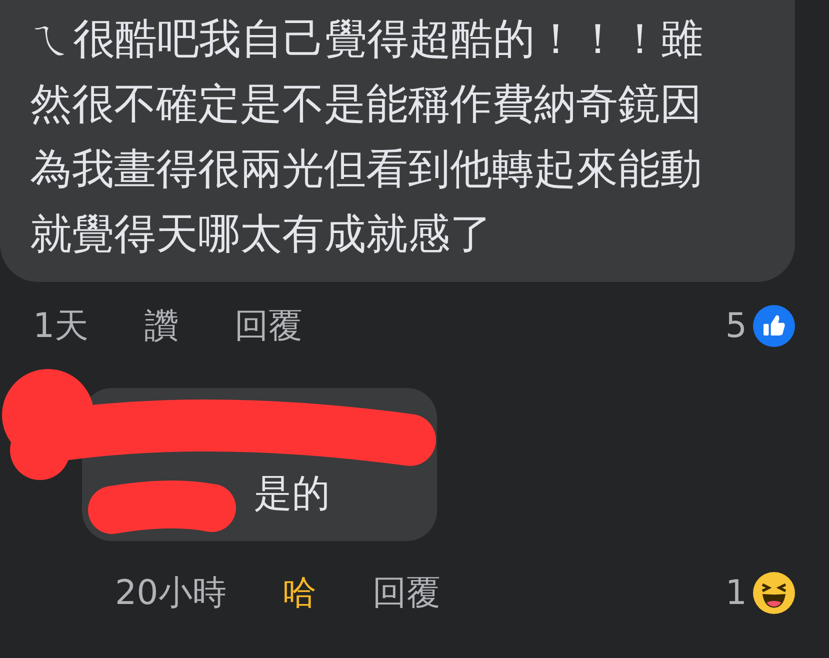 Image resolution: width=829 pixels, height=658 pixels. I want to click on timestamp: 20小時, so click(170, 593).